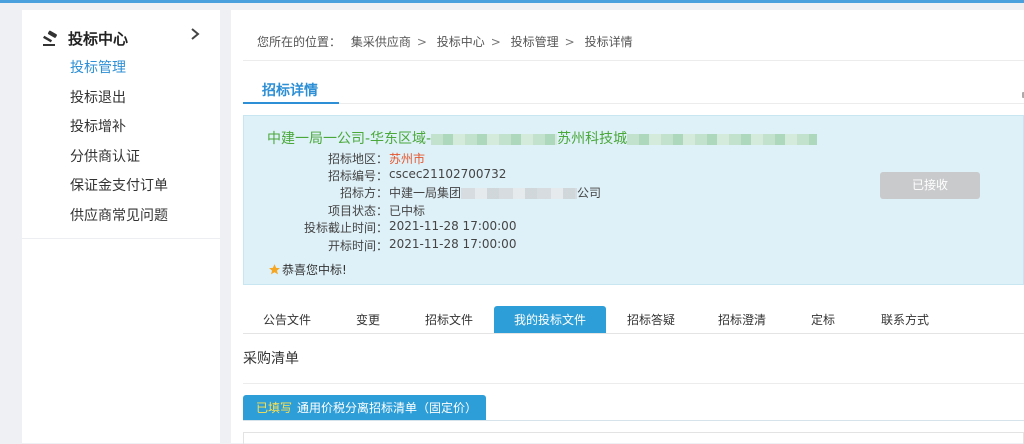  What do you see at coordinates (368, 320) in the screenshot?
I see `tab-changes: 变更` at bounding box center [368, 320].